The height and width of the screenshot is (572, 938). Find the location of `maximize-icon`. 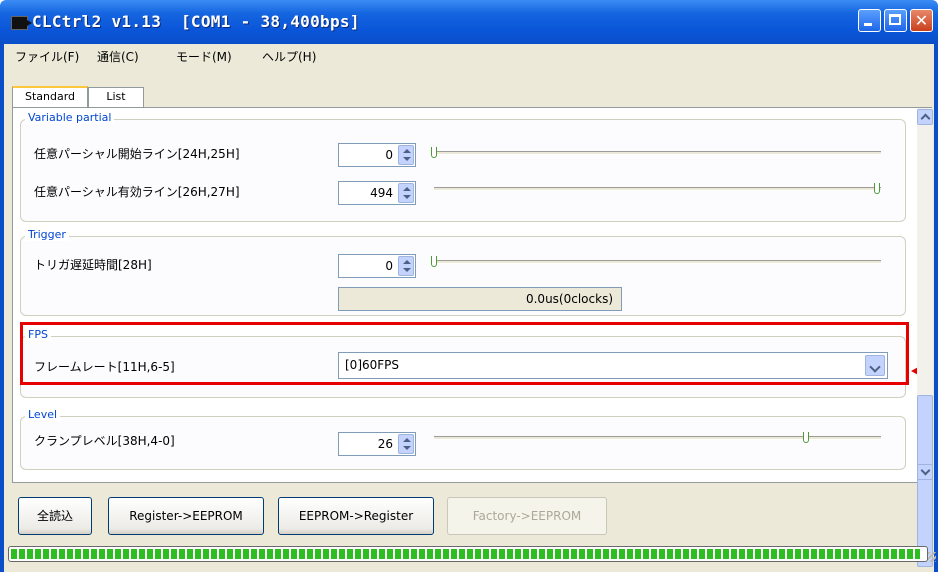

maximize-icon is located at coordinates (895, 19).